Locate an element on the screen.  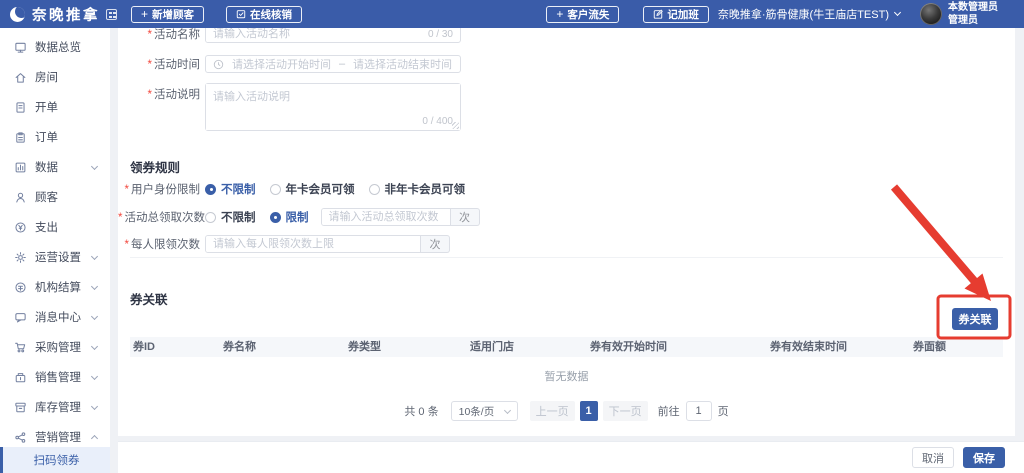
sidebar-item-label: 顾客 is located at coordinates (46, 198).